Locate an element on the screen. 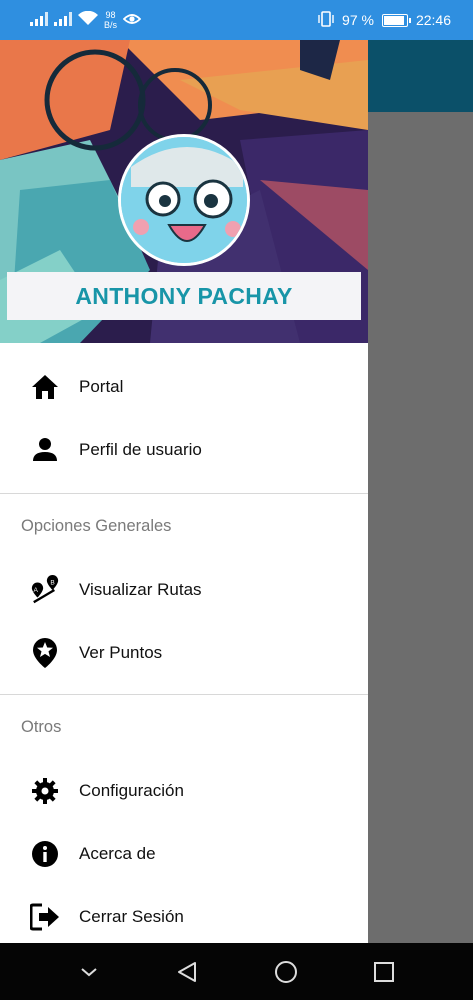 The height and width of the screenshot is (1000, 473). svg-text: A is located at coordinates (35, 589).